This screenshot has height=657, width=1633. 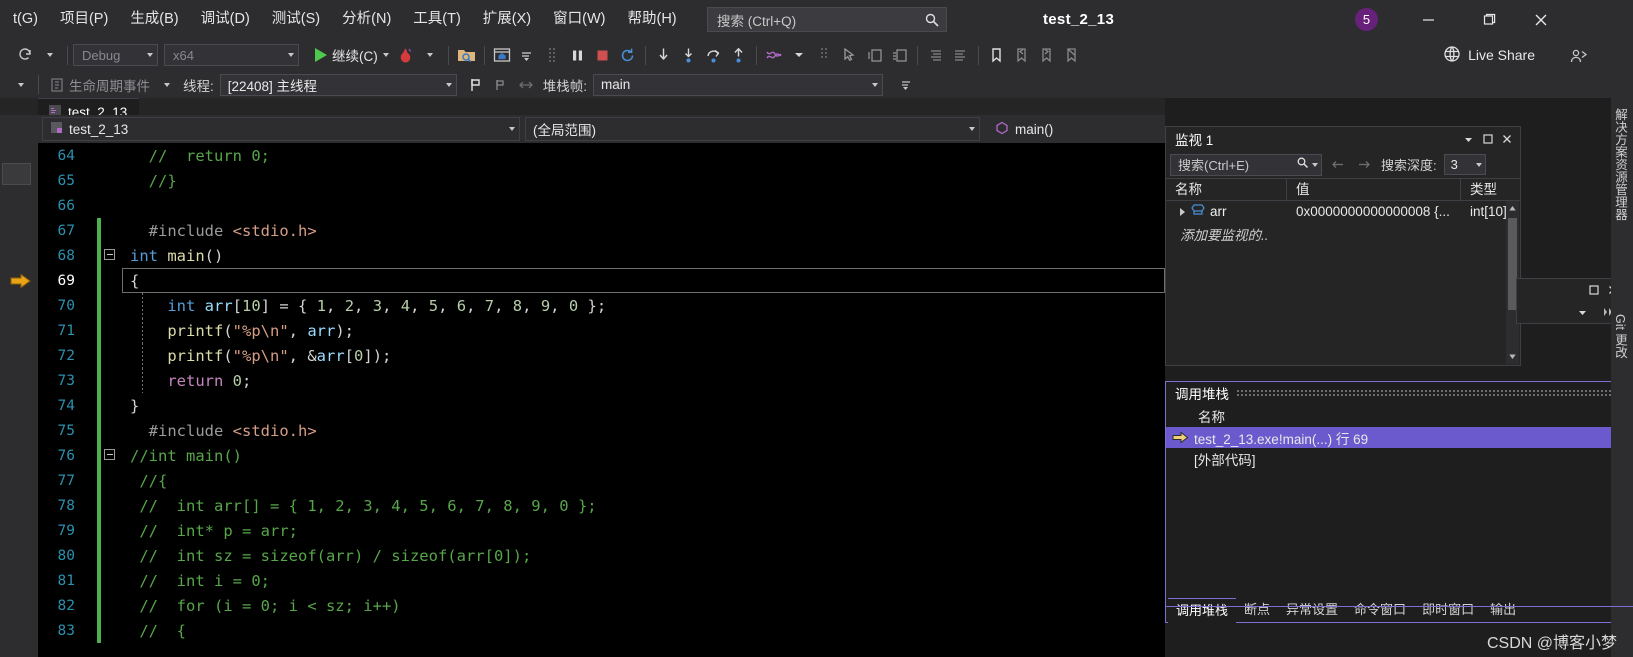 What do you see at coordinates (1019, 129) in the screenshot?
I see `navbar-member-combo: main()` at bounding box center [1019, 129].